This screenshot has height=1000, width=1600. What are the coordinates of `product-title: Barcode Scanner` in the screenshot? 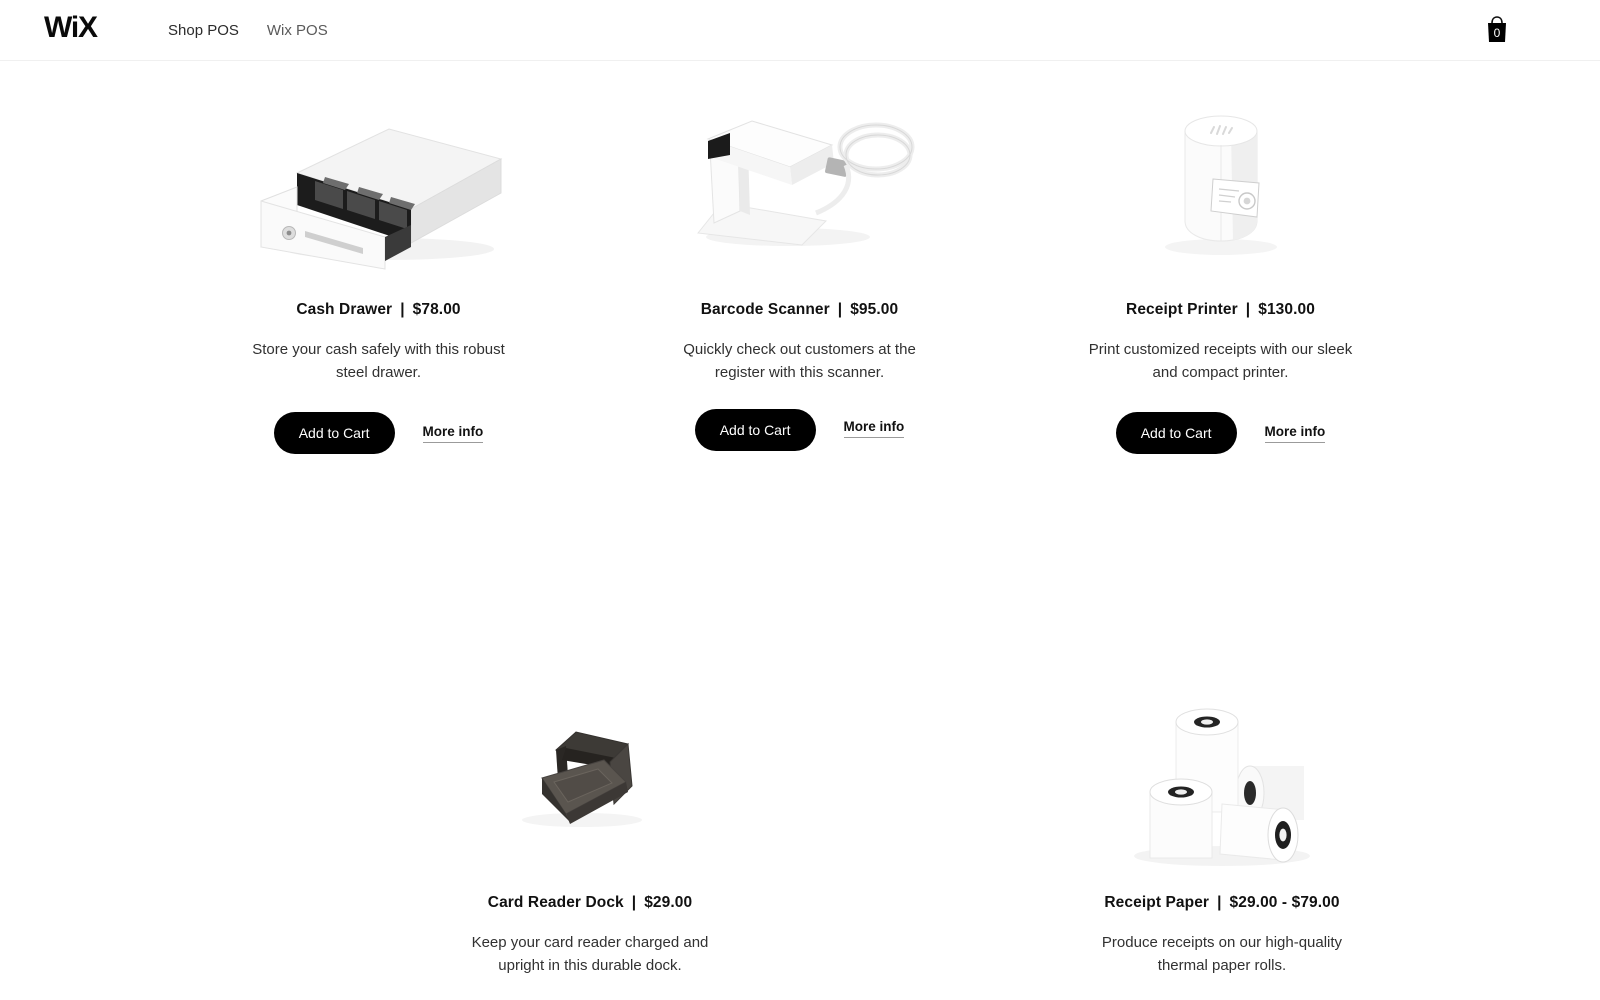 It's located at (765, 309).